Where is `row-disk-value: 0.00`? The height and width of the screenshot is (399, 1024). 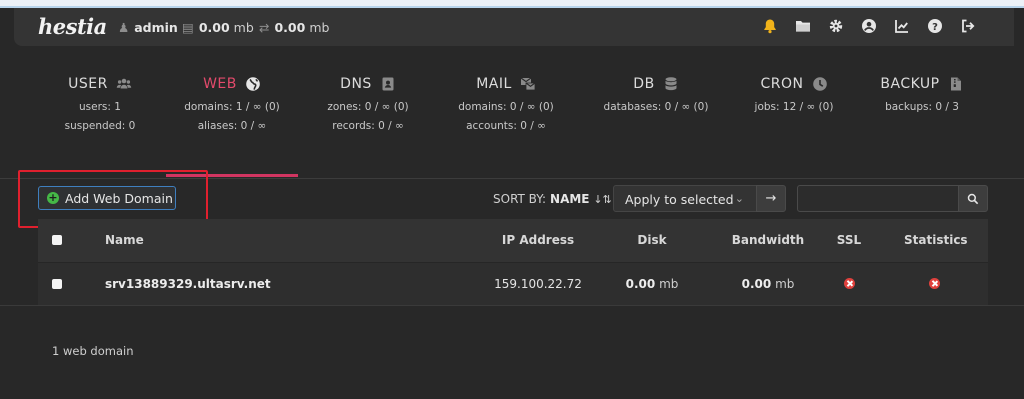 row-disk-value: 0.00 is located at coordinates (640, 284).